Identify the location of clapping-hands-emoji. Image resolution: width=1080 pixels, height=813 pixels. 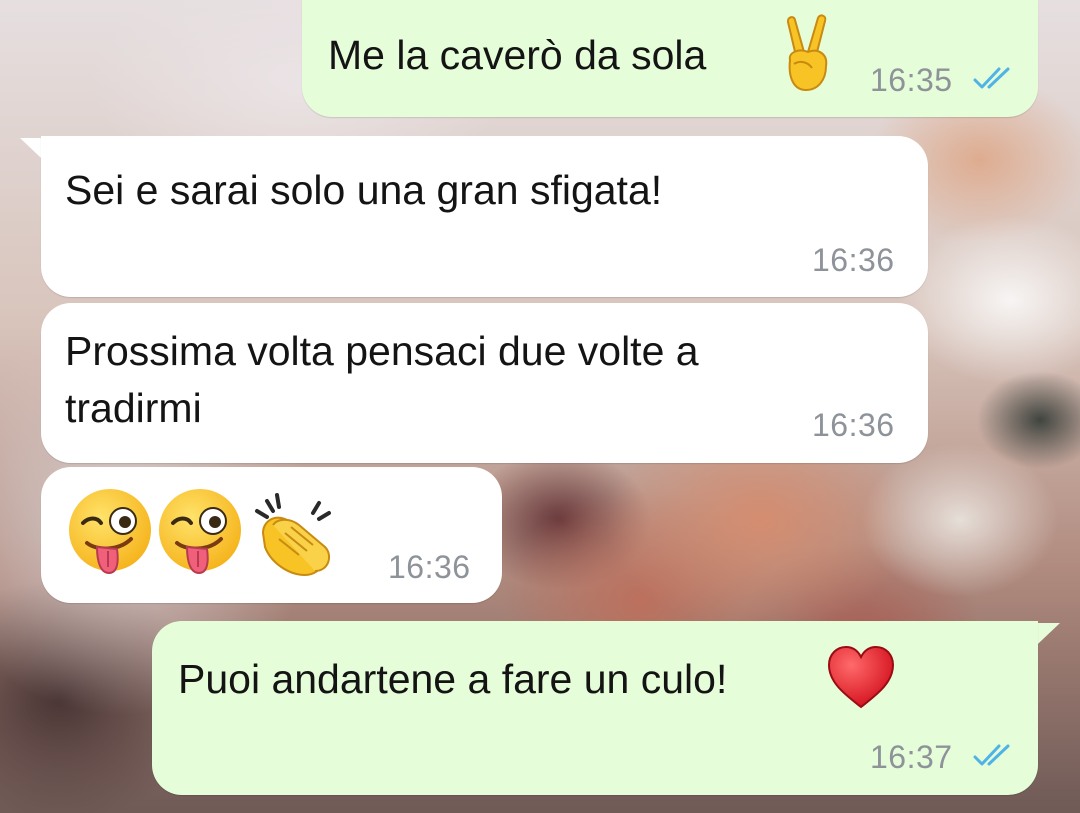
(293, 535).